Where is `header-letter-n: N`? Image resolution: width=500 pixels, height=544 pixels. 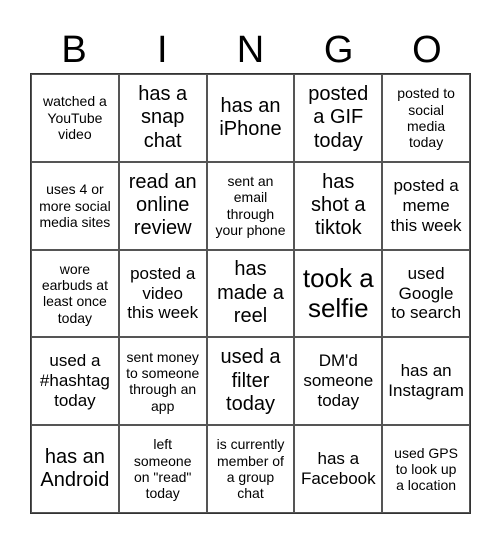 header-letter-n: N is located at coordinates (250, 50).